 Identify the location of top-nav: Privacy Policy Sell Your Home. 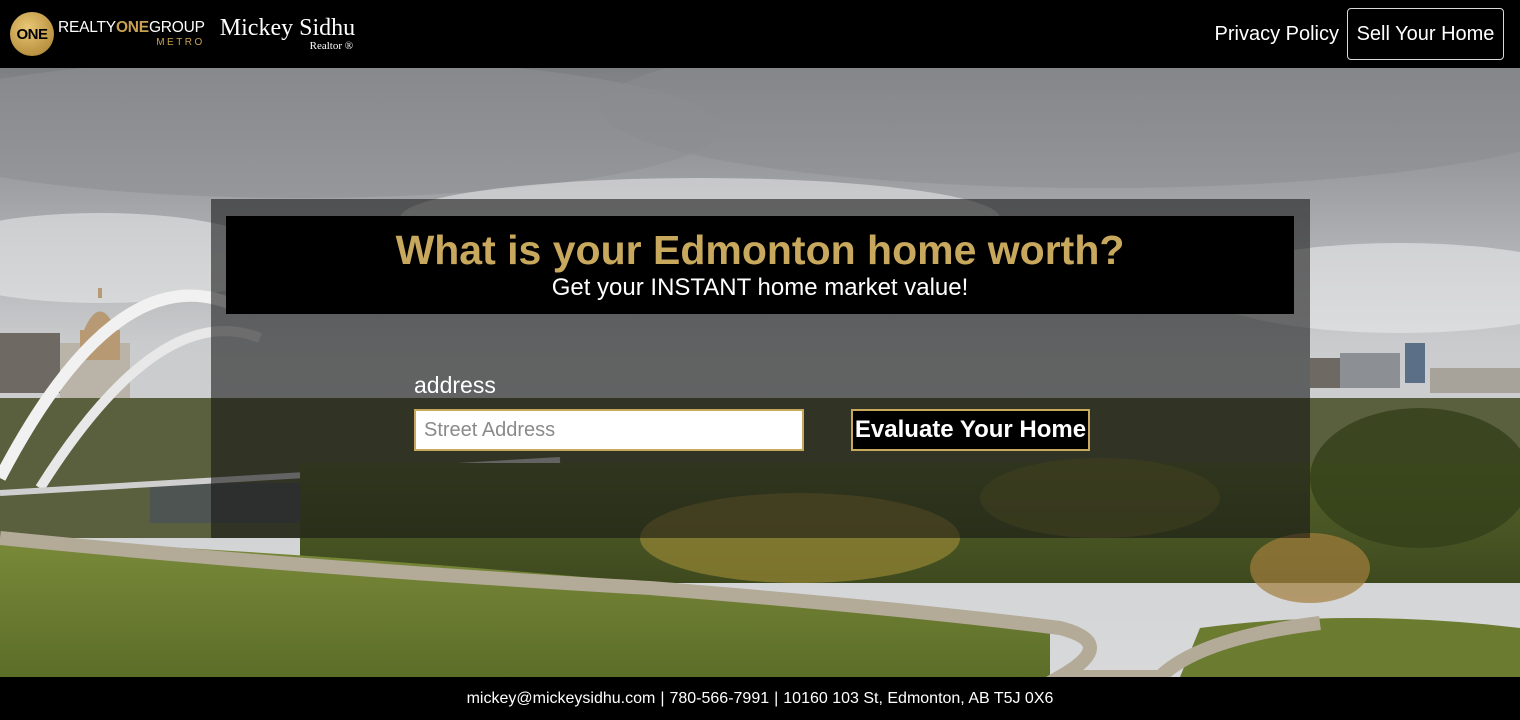
(1367, 34).